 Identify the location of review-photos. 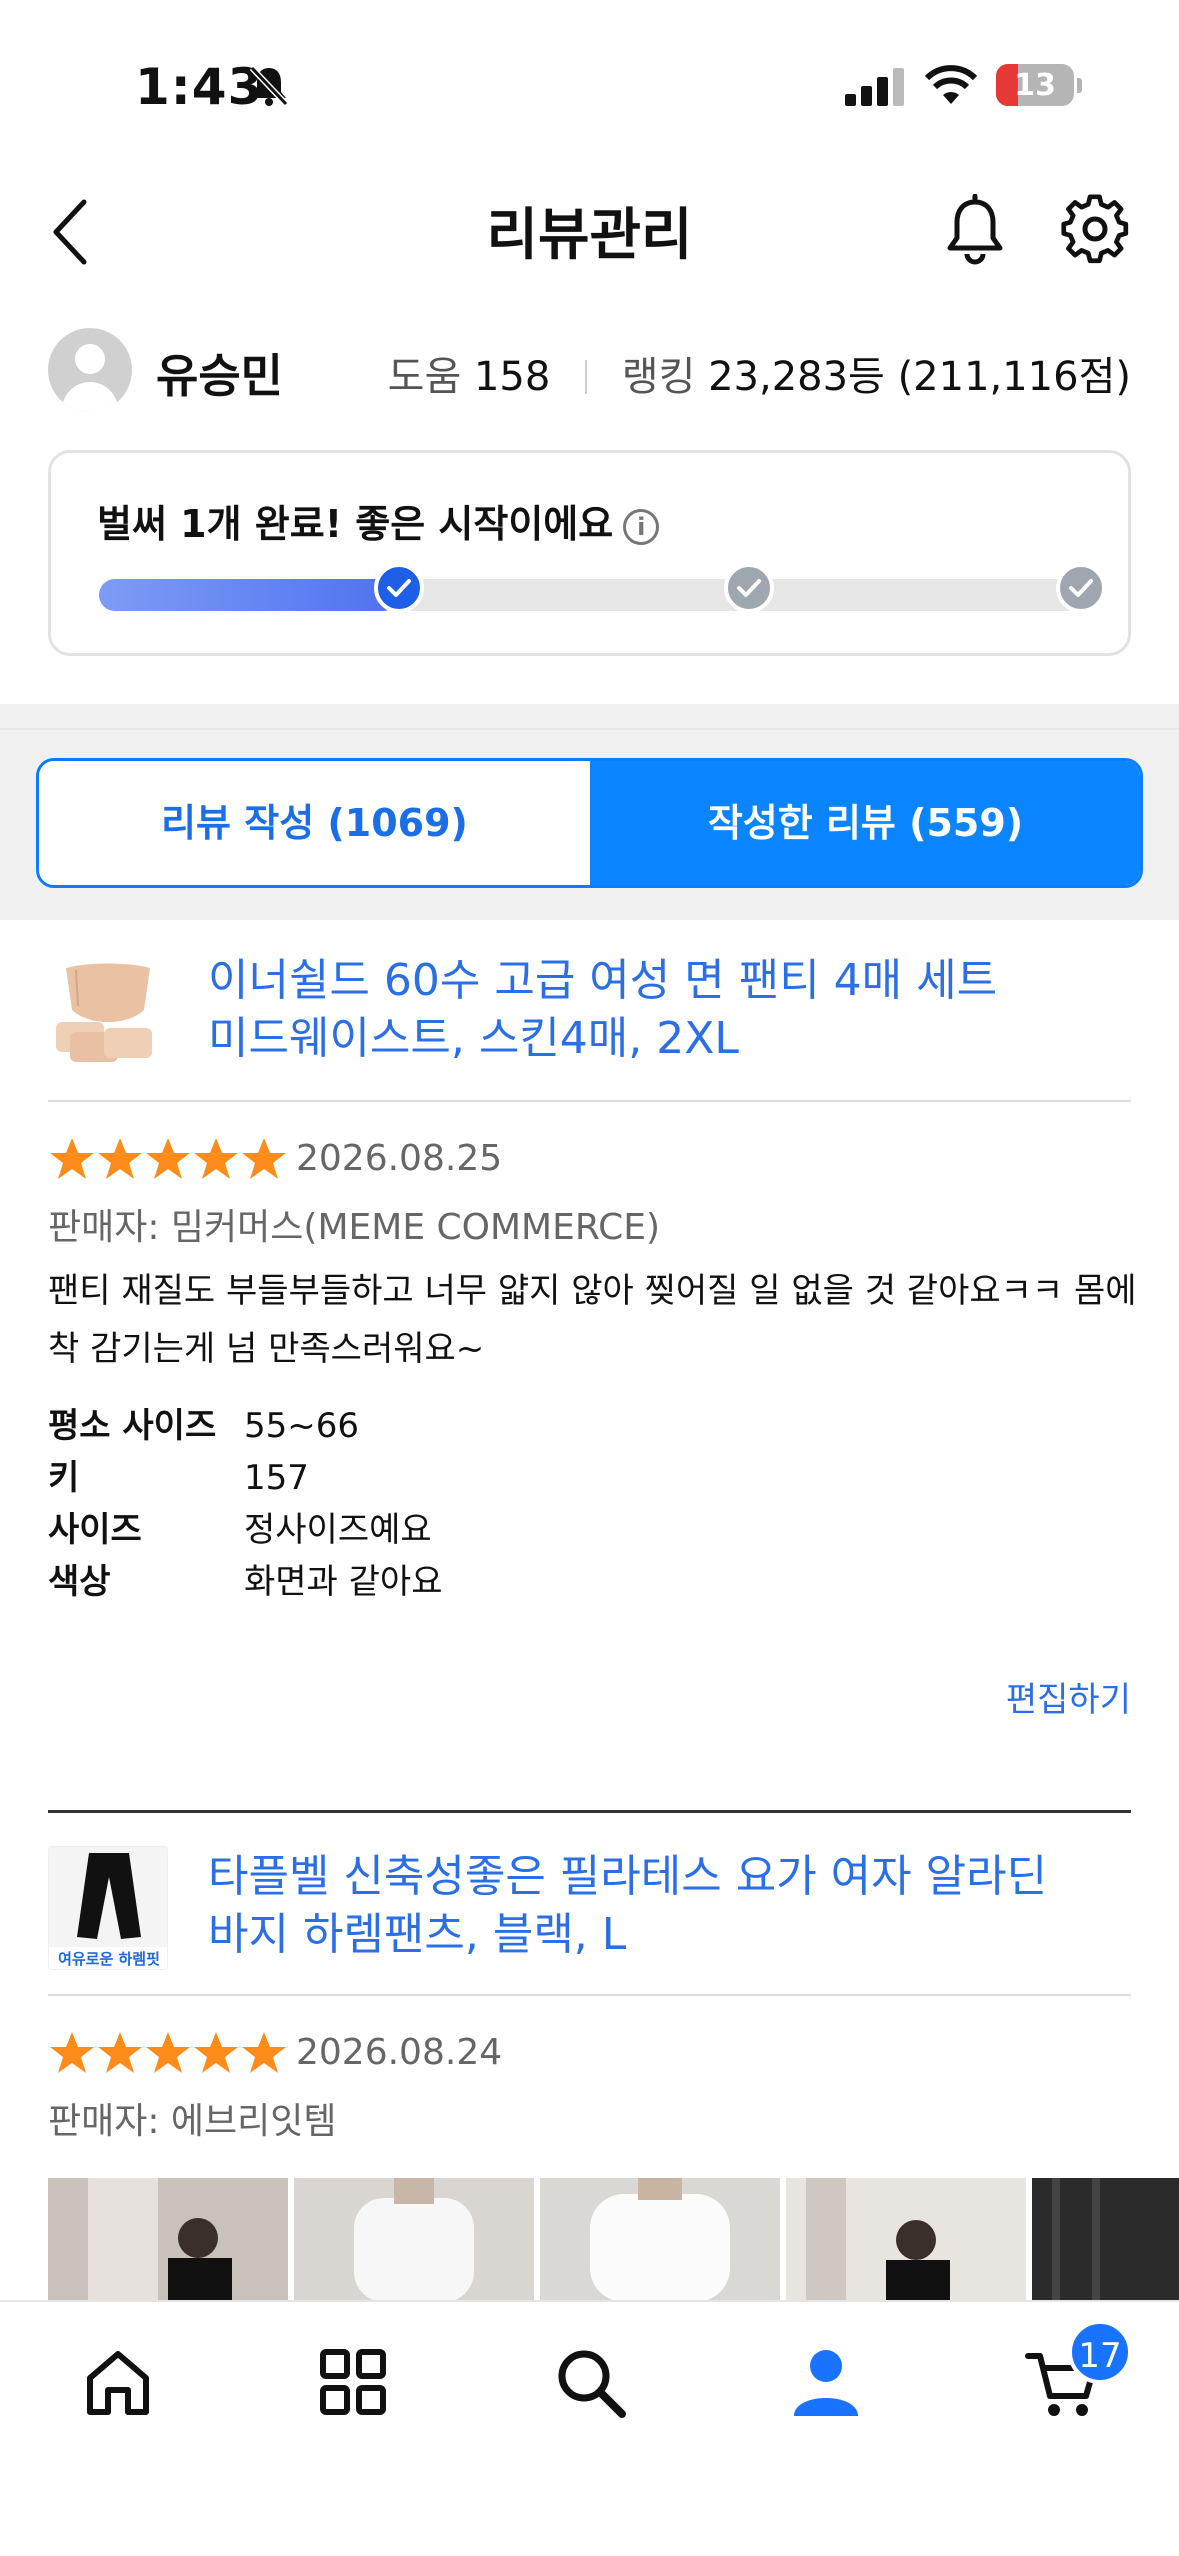
(613, 2240).